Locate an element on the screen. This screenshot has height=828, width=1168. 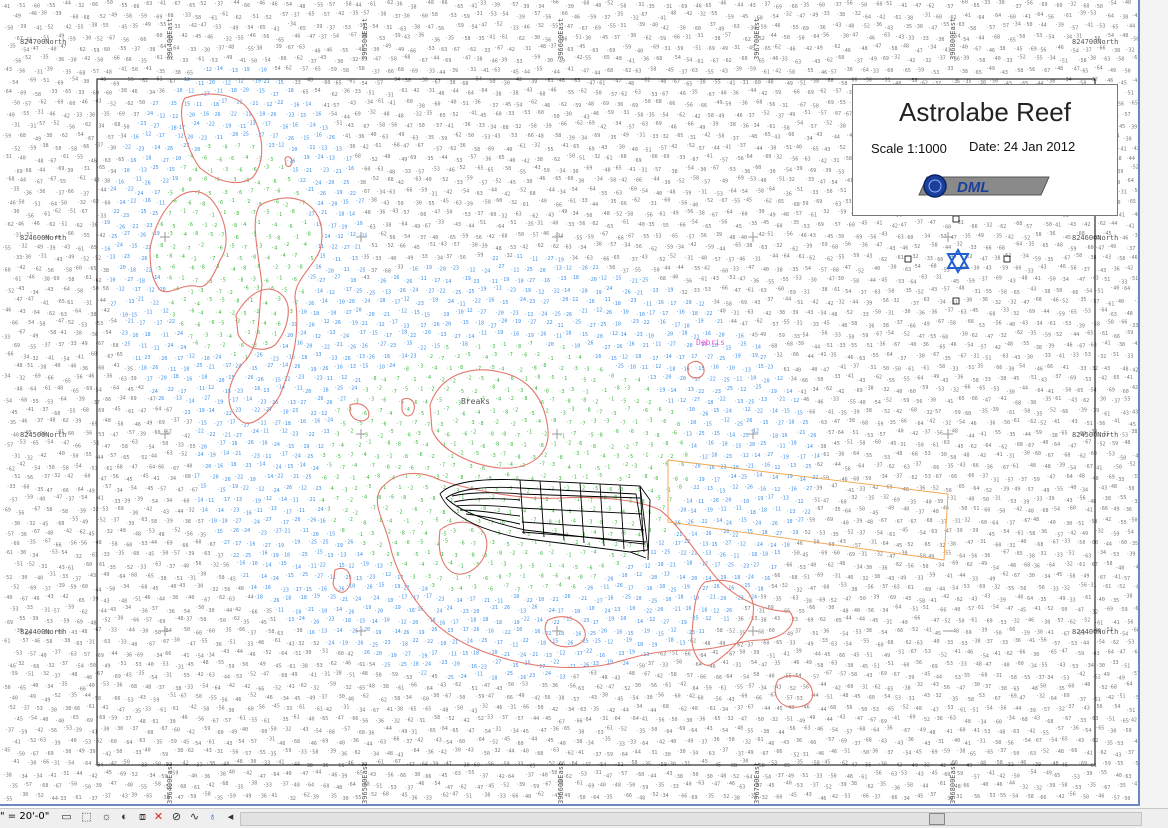
sounding-mark: ·11 is located at coordinates (643, 368).